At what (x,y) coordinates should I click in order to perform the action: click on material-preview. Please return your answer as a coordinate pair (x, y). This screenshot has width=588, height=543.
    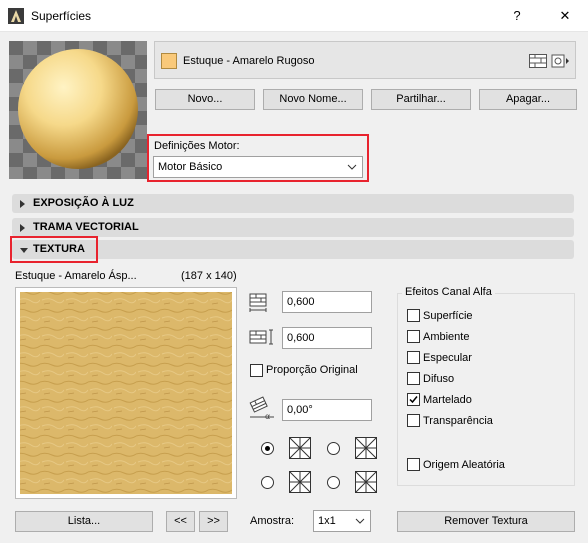
    Looking at the image, I should click on (78, 110).